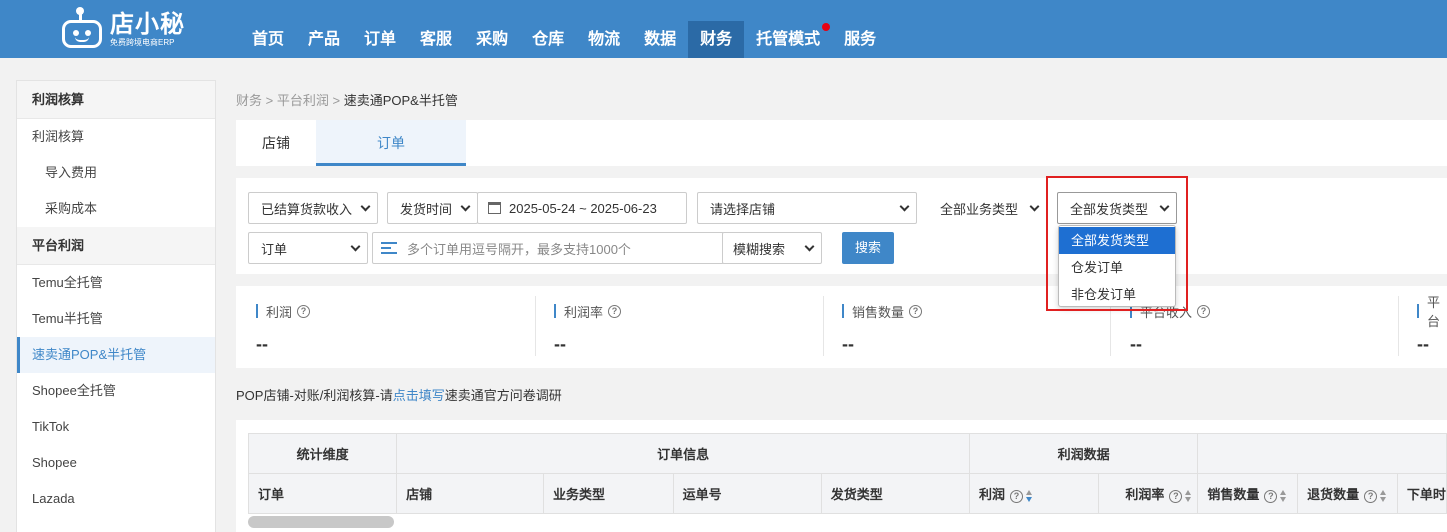 The height and width of the screenshot is (532, 1447). Describe the element at coordinates (759, 249) in the screenshot. I see `match-mode-value: 模糊搜索` at that location.